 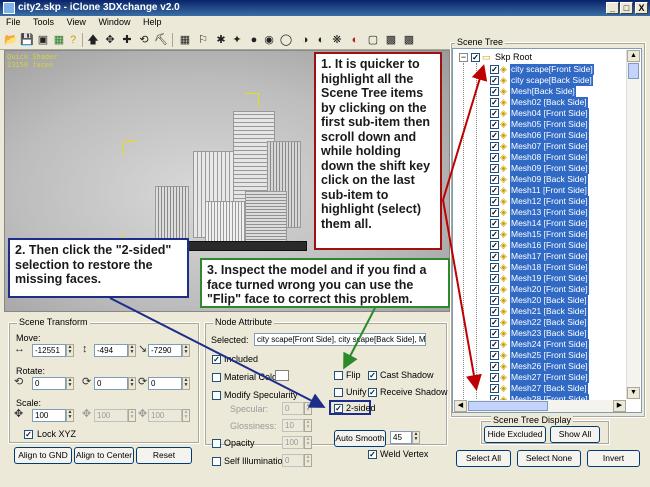 I want to click on arrow-to-flip, so click(x=359, y=338).